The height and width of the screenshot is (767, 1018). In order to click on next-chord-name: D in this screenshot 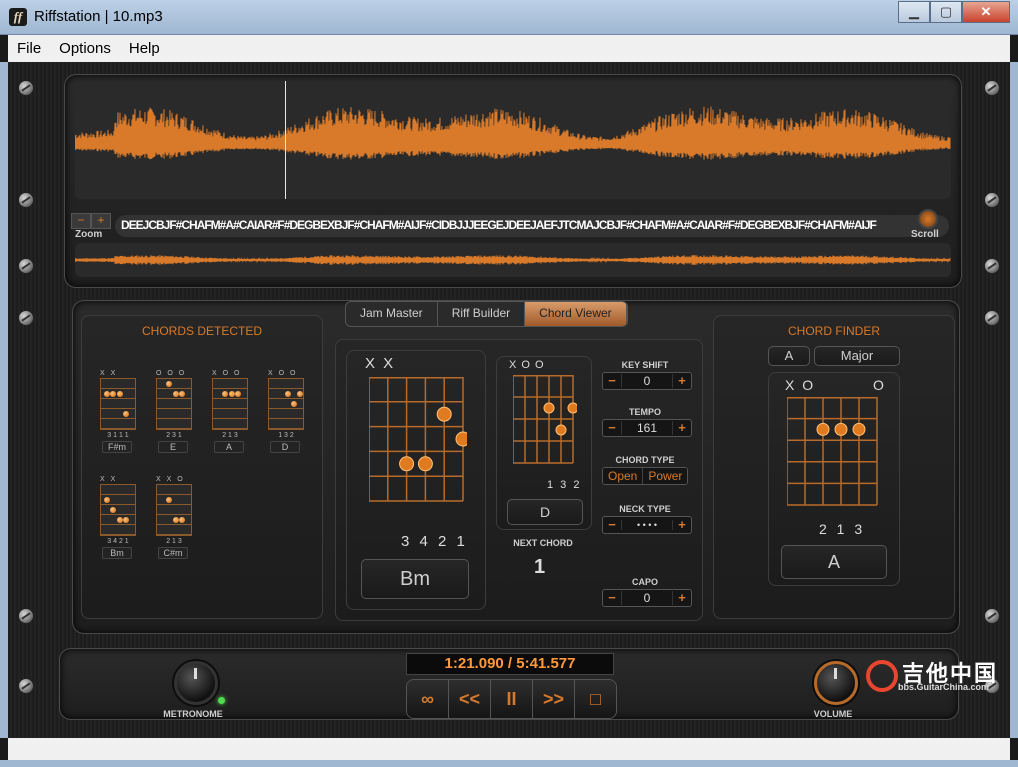, I will do `click(545, 512)`.